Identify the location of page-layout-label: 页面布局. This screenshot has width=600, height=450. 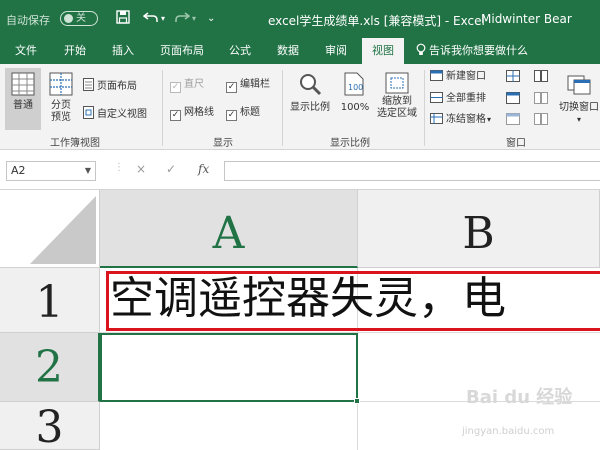
(117, 86).